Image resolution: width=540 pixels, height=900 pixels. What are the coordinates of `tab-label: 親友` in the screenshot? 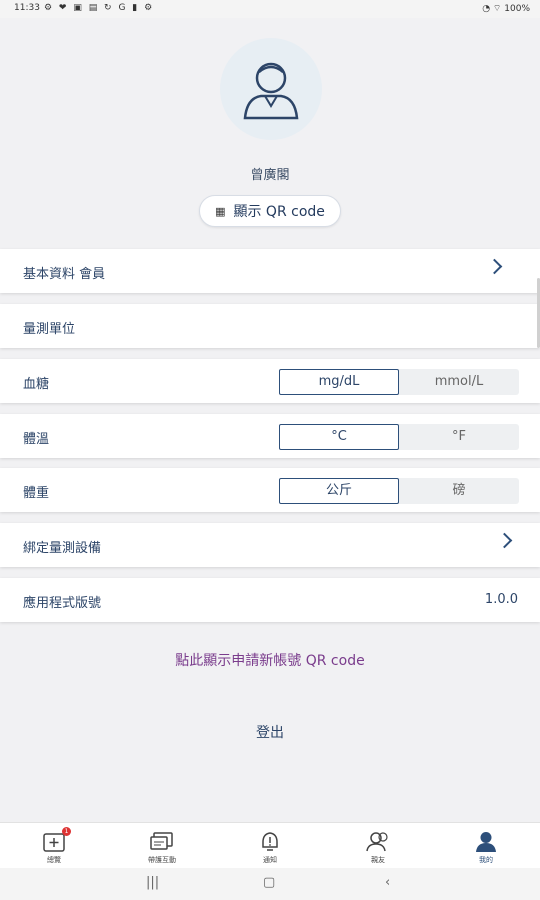 It's located at (378, 860).